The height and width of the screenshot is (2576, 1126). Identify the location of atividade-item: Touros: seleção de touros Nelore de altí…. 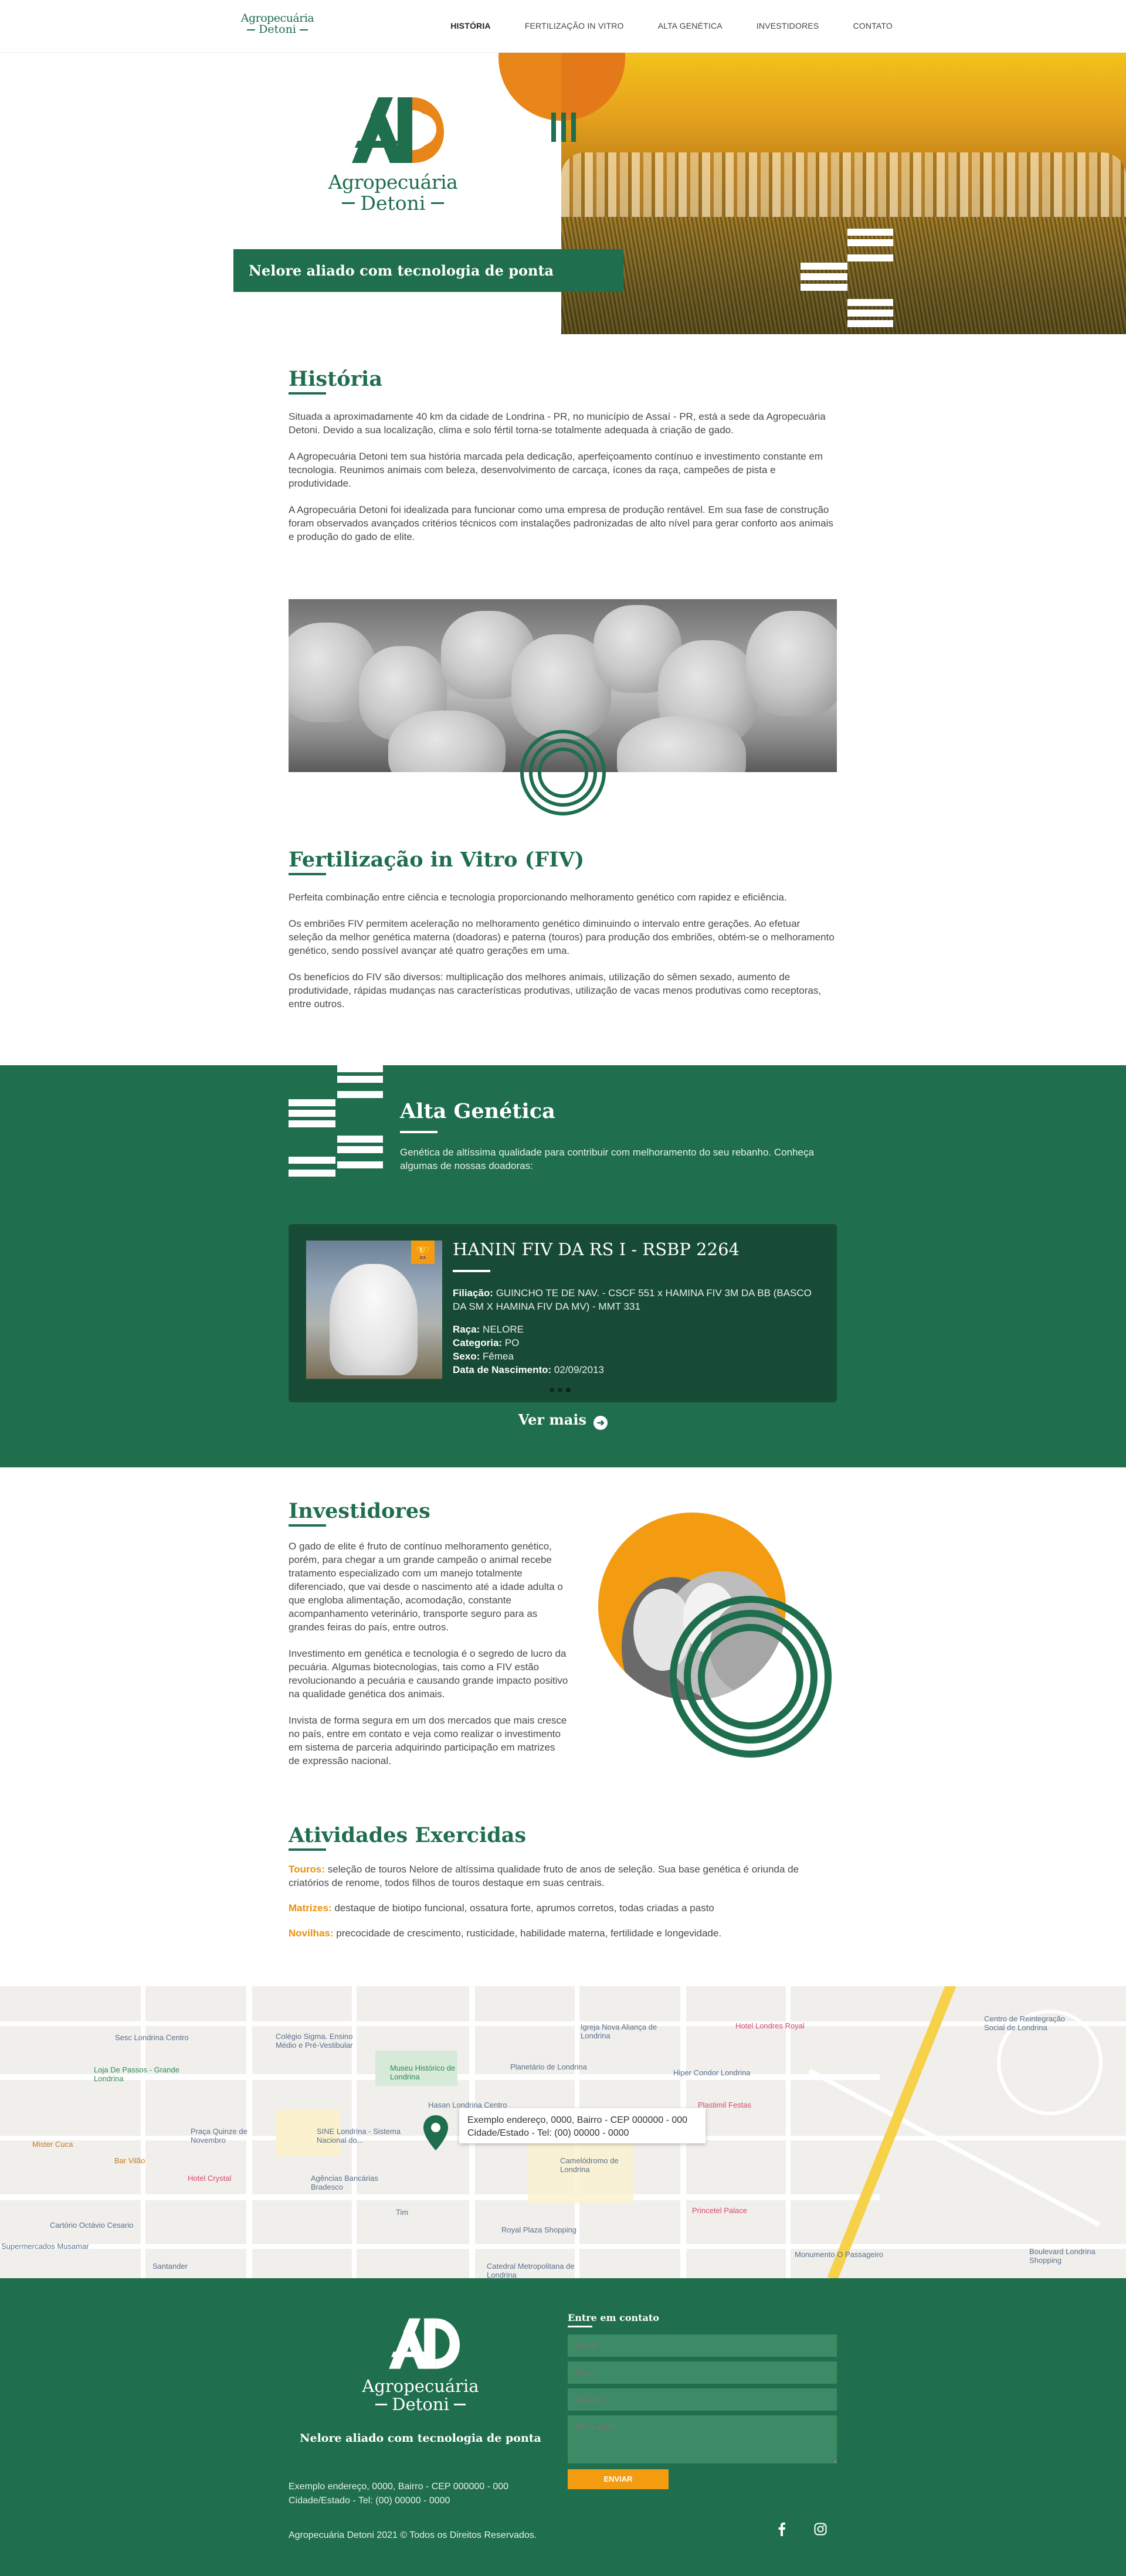
(544, 1876).